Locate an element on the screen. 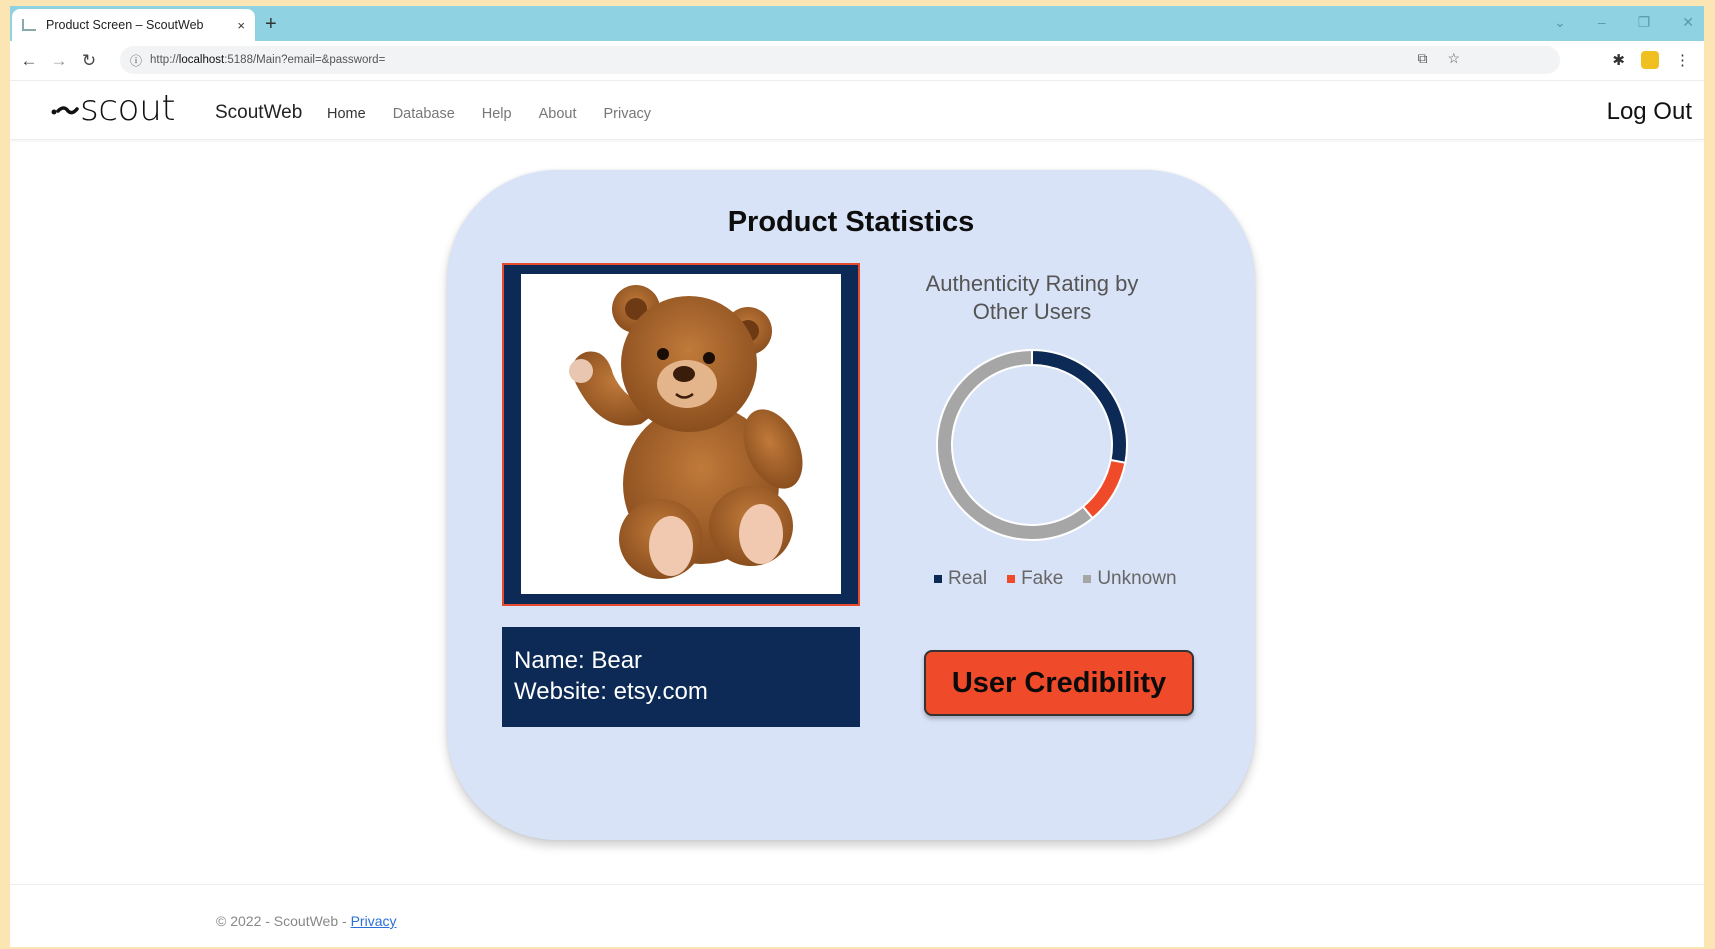 The image size is (1715, 949). authenticity-donut-chart is located at coordinates (1032, 444).